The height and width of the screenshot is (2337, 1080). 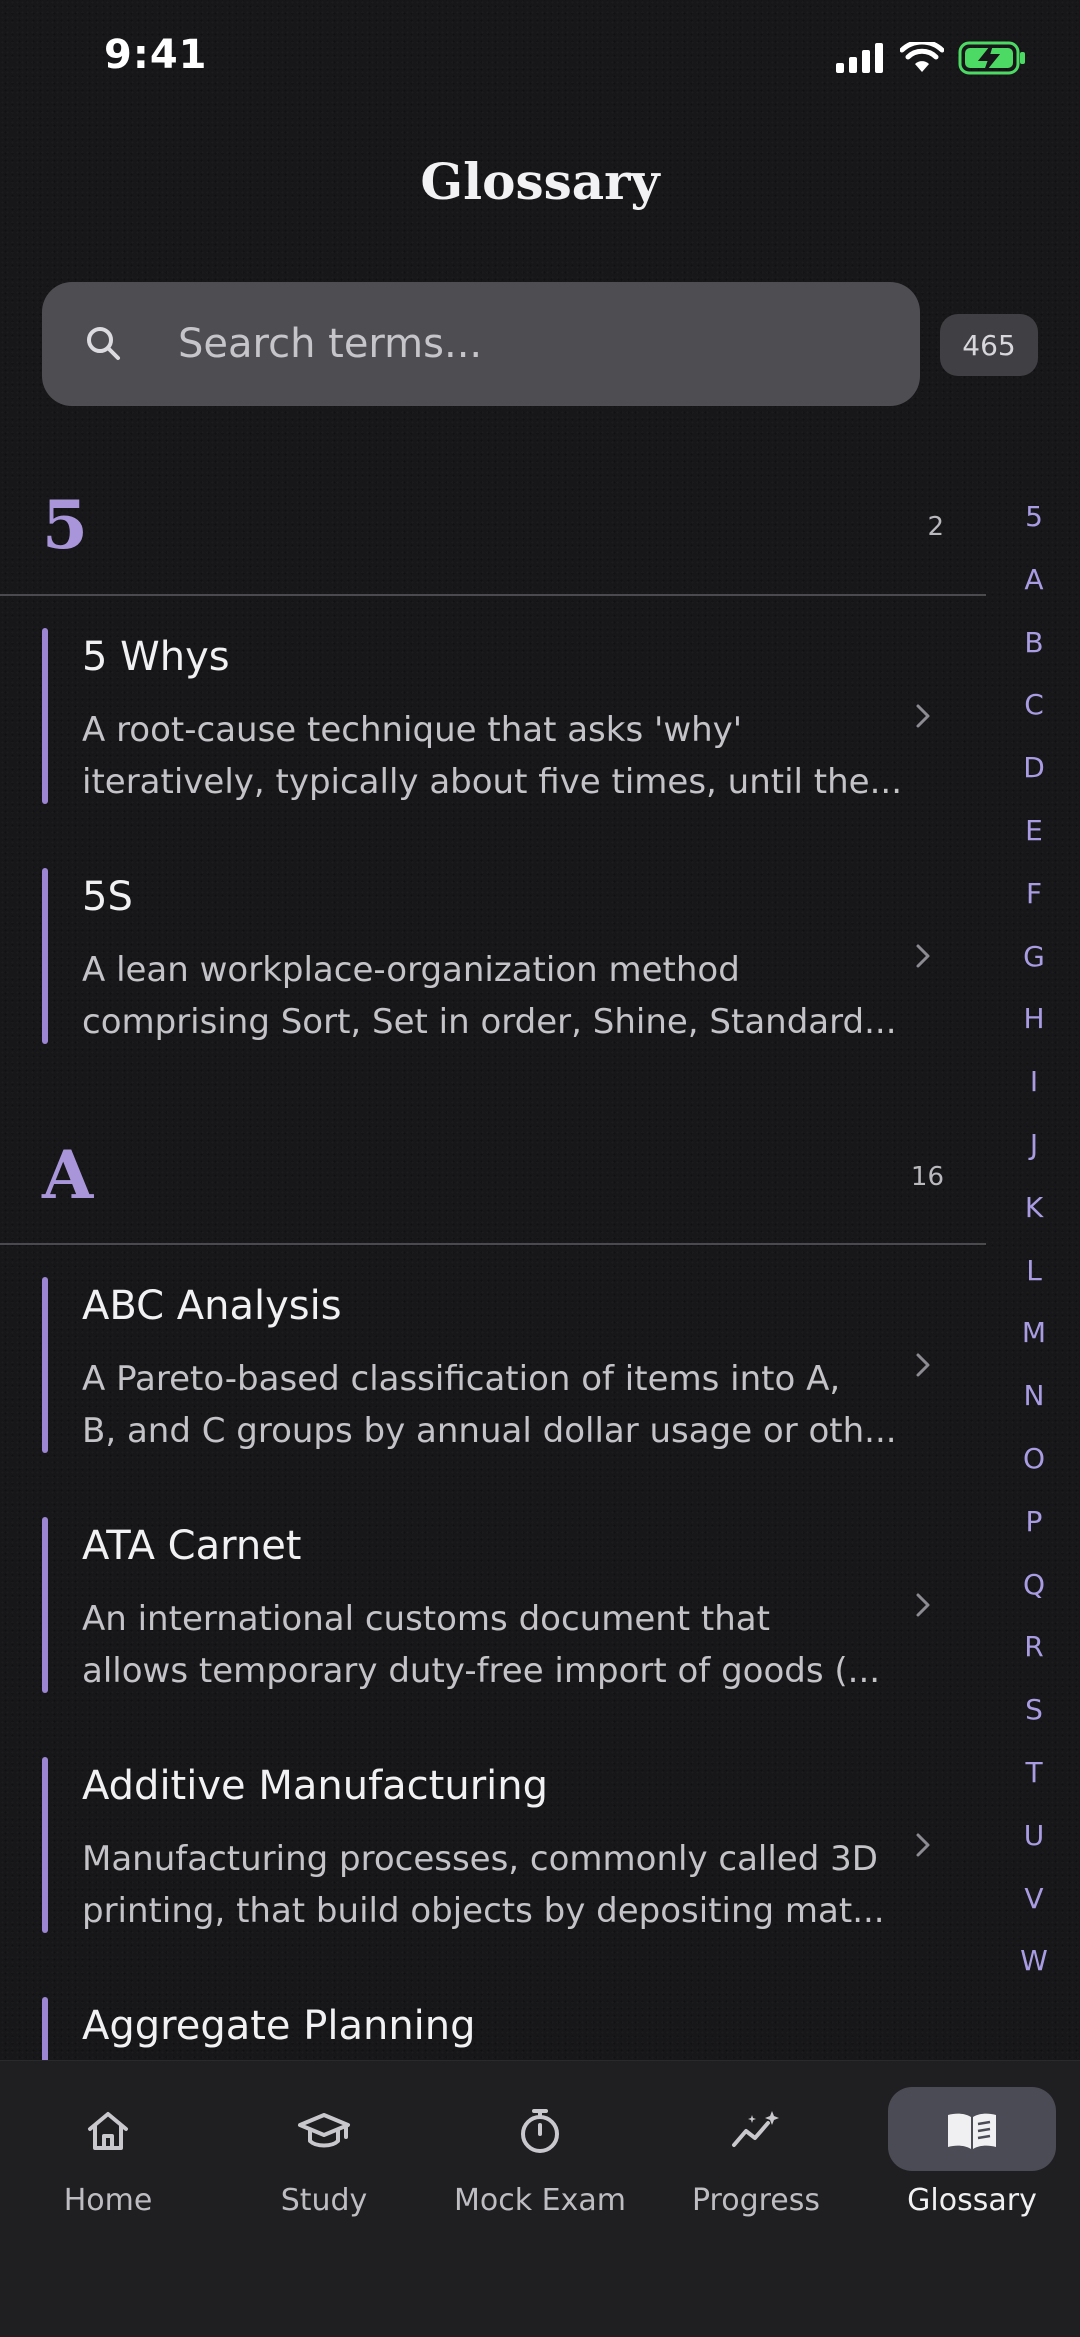 I want to click on tab-study: Study, so click(x=324, y=2165).